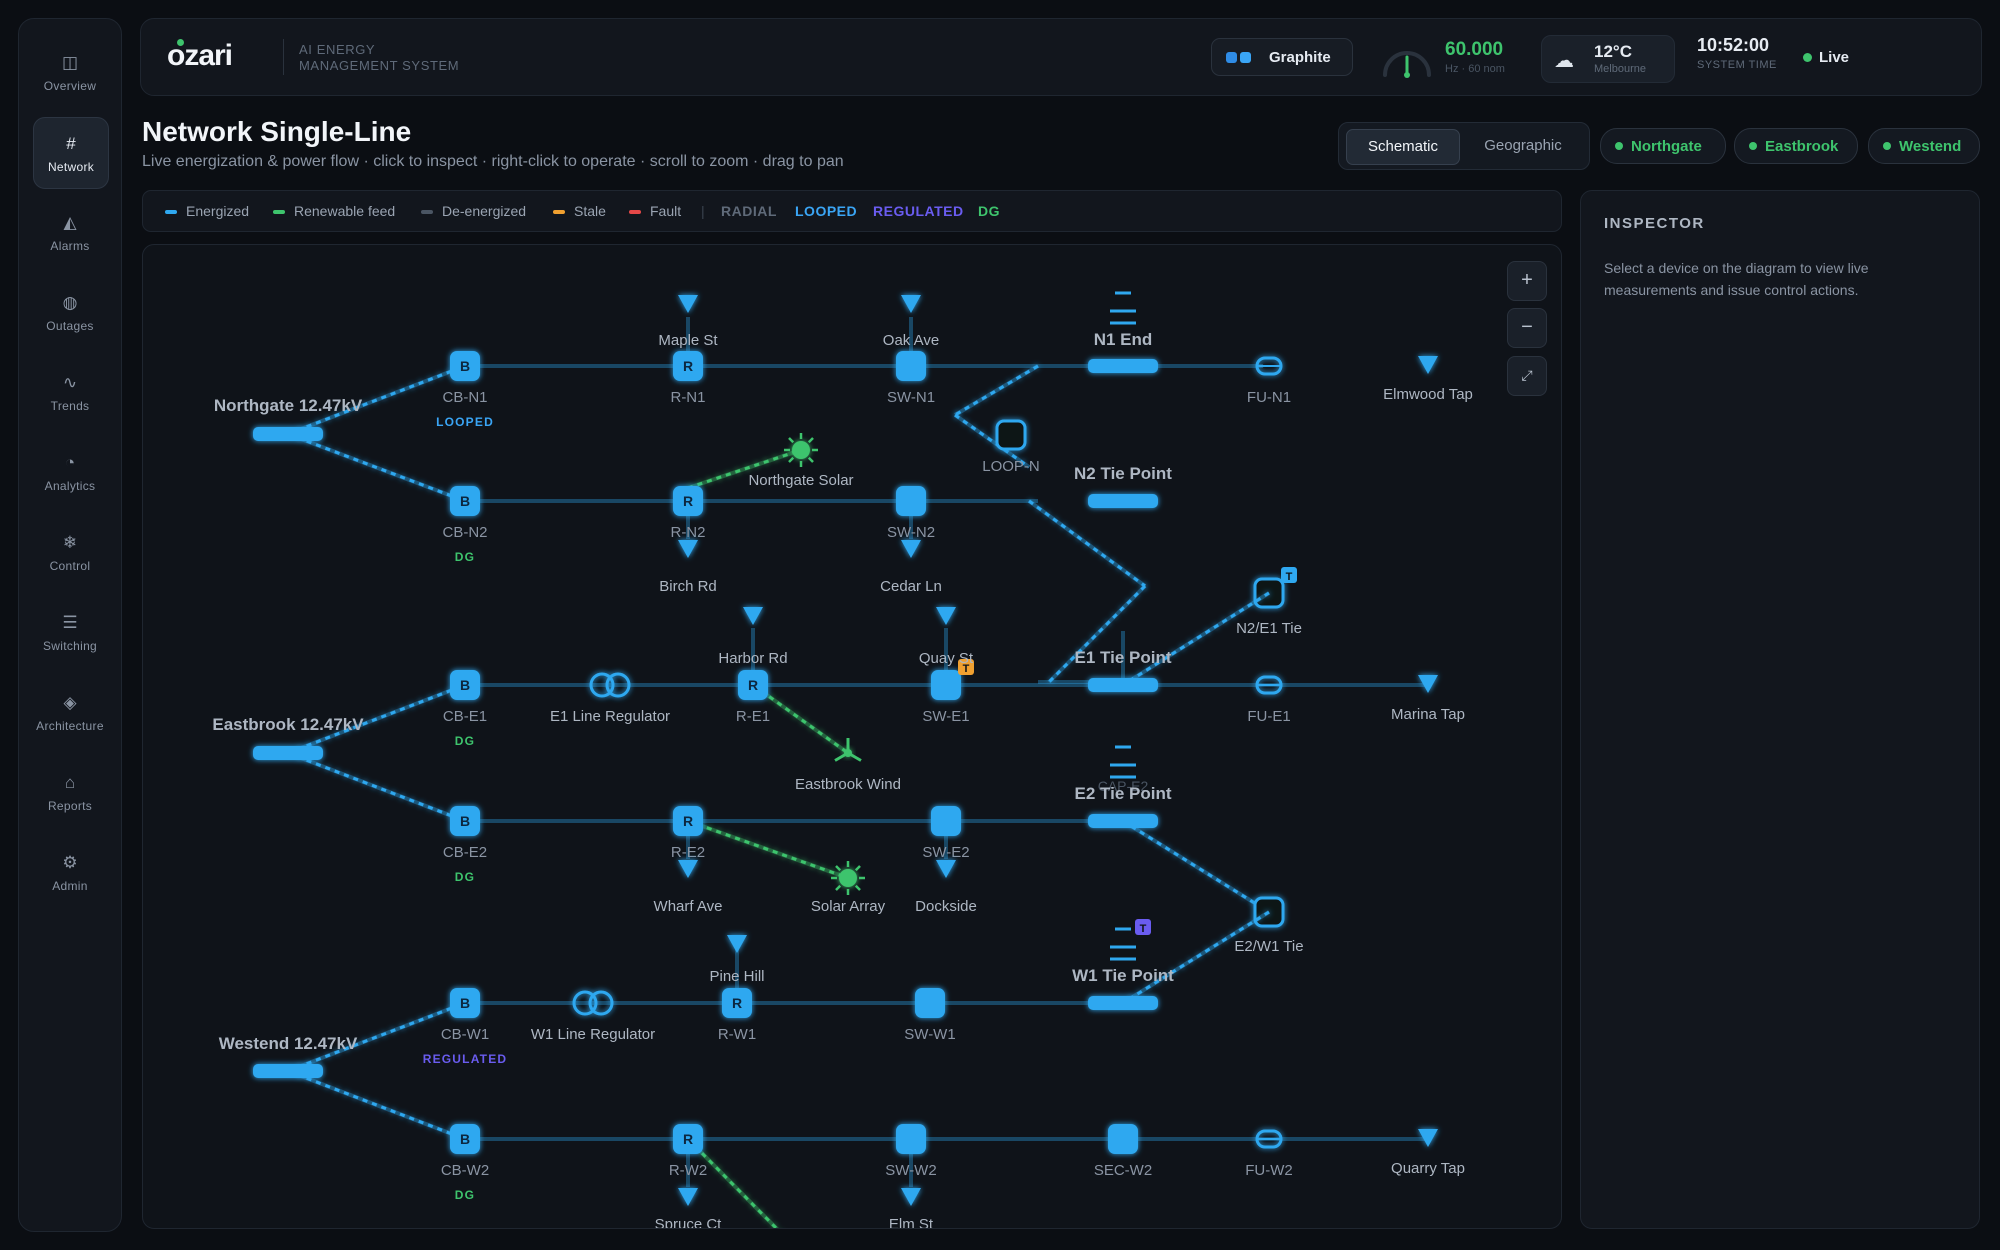 The image size is (2000, 1250). I want to click on sidebar-item-admin: ⚙ Admin, so click(70, 872).